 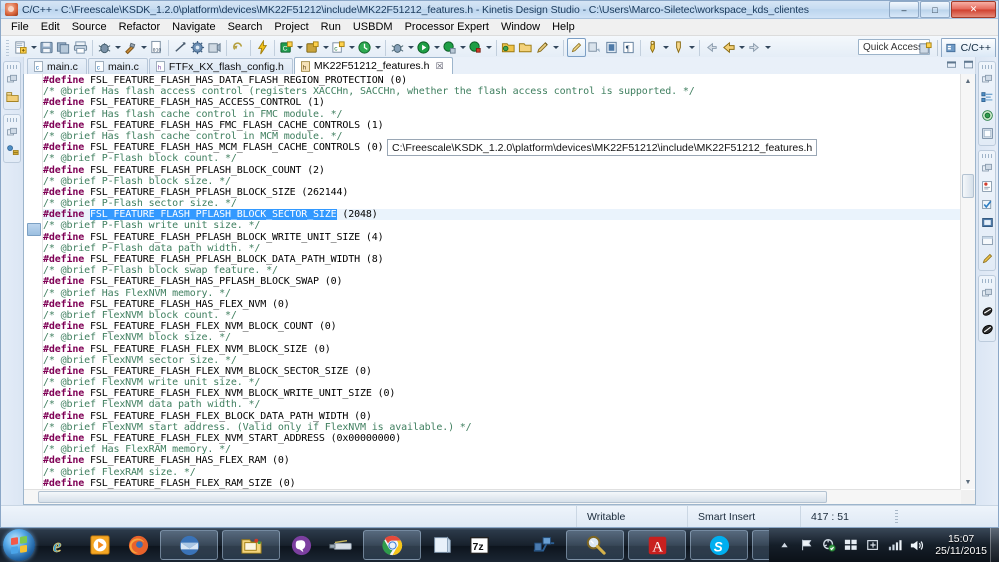 I want to click on right-group-1-grip, so click(x=987, y=67).